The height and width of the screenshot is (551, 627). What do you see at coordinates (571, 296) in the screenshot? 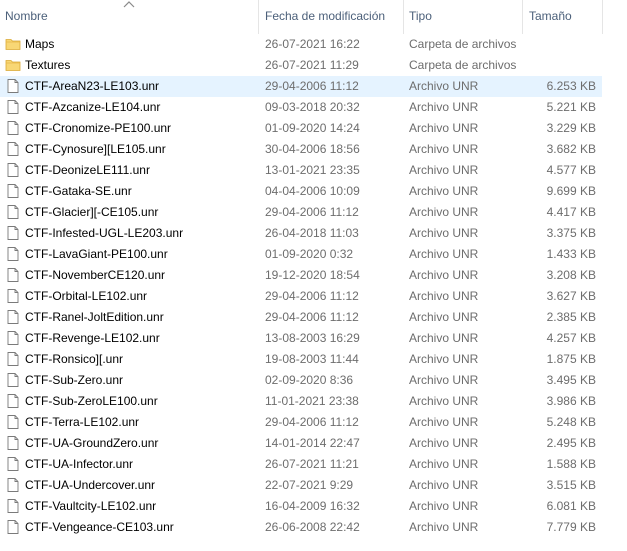
I see `file-size: 3.627 KB` at bounding box center [571, 296].